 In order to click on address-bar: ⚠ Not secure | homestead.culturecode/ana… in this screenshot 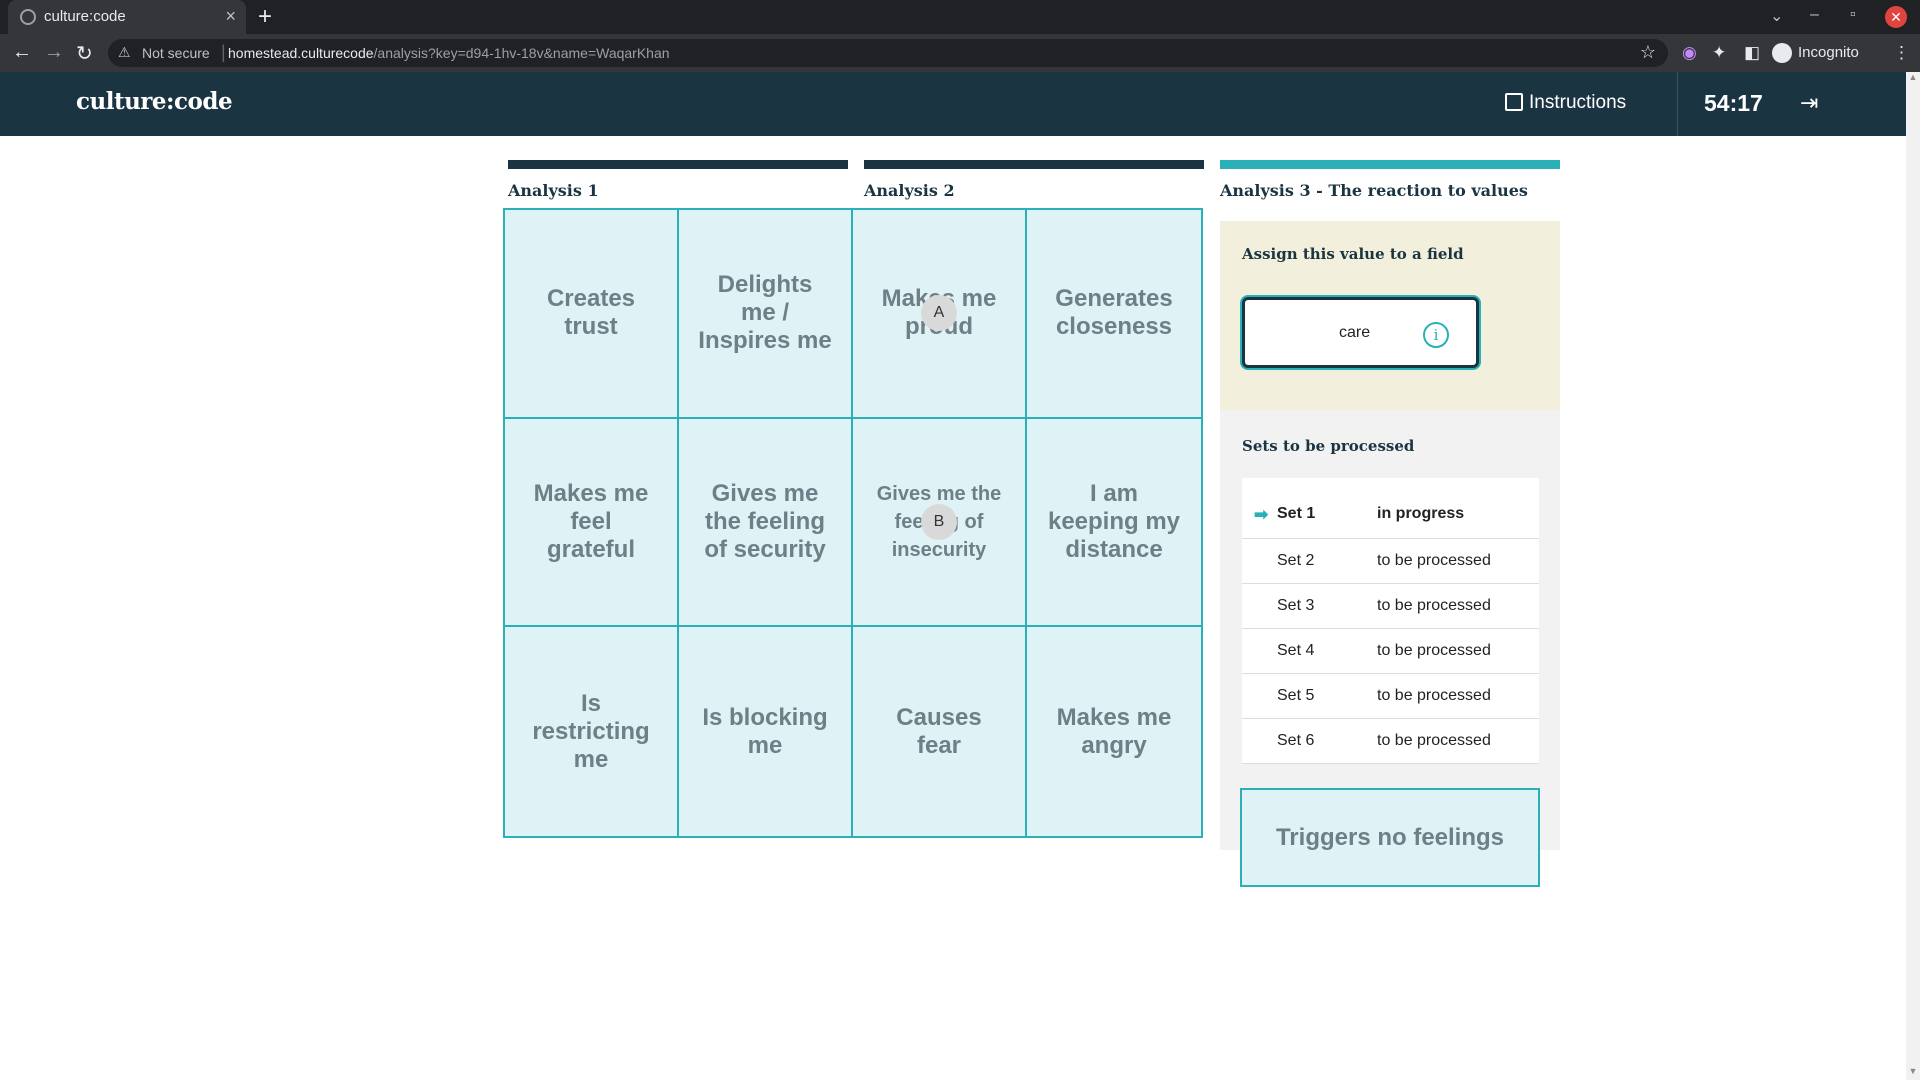, I will do `click(888, 53)`.